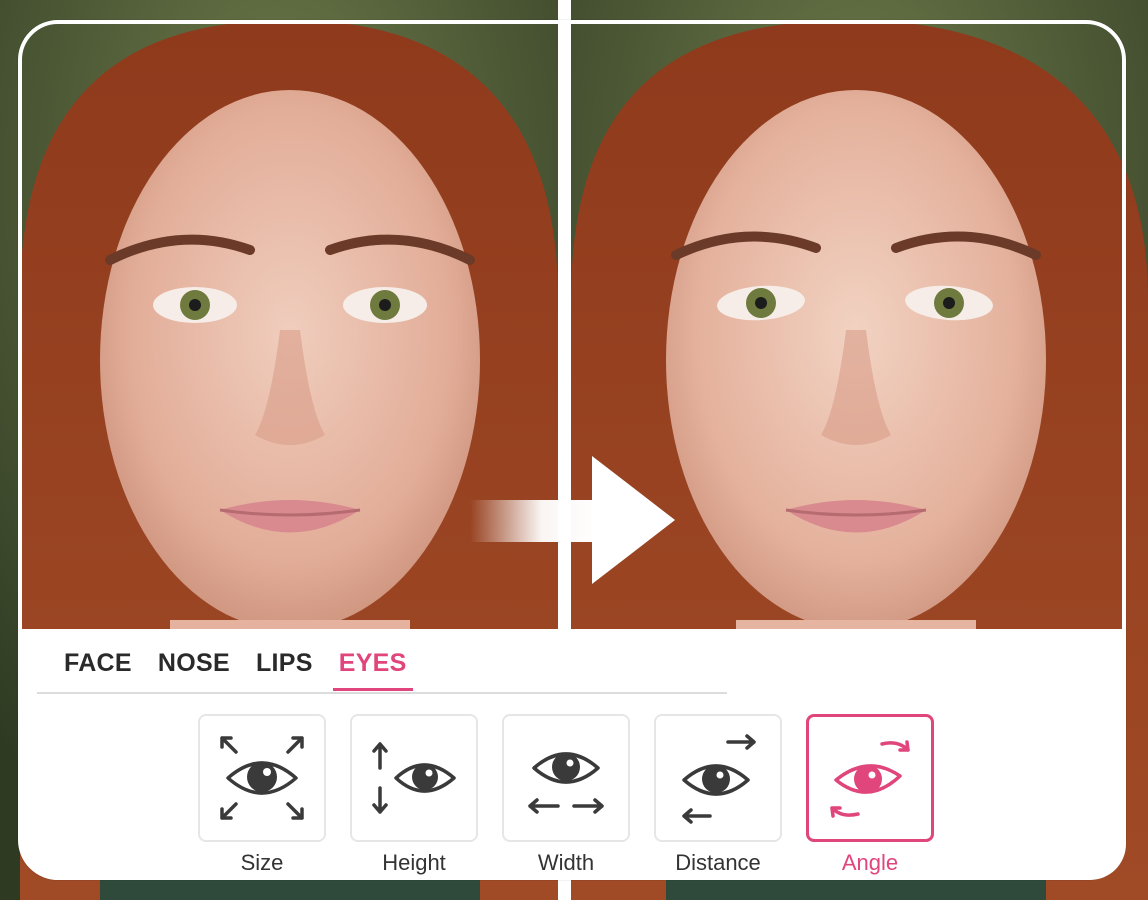  I want to click on eye-distance-icon, so click(719, 779).